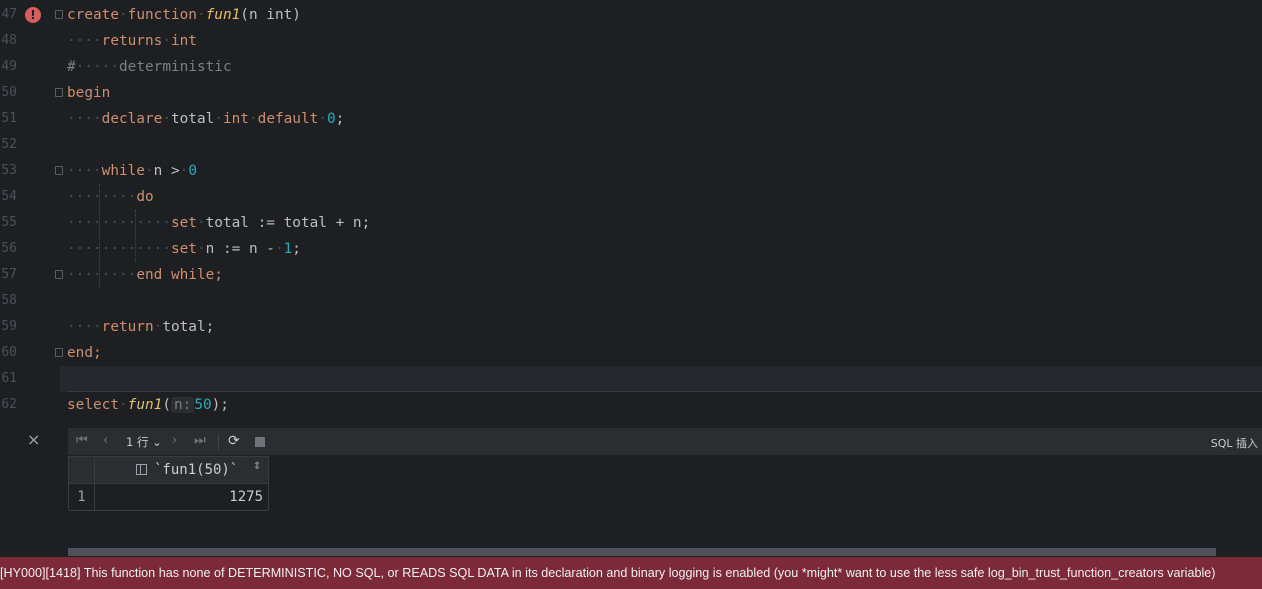  I want to click on parameter-hint: n:, so click(182, 405).